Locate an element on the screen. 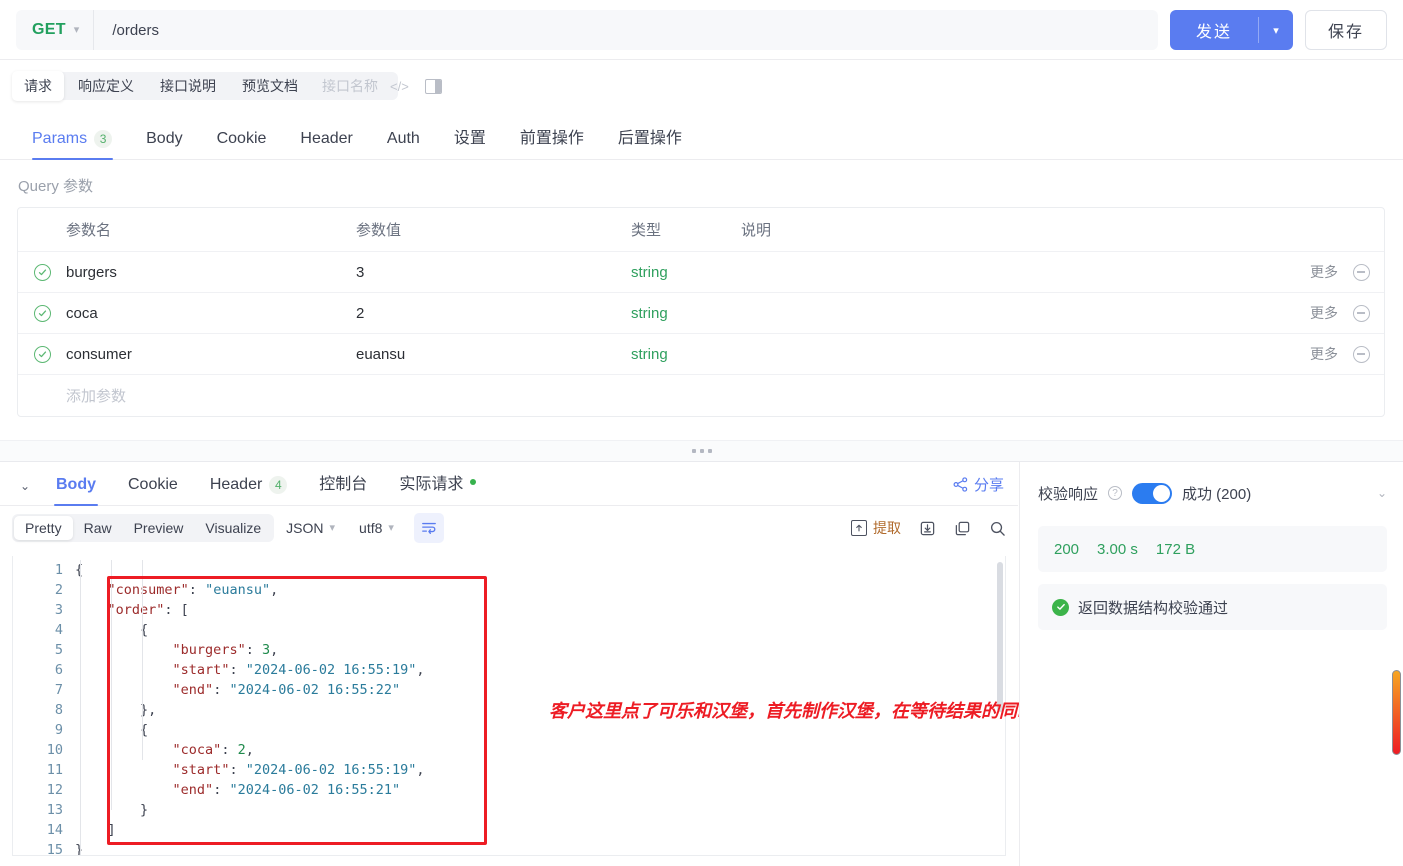 The height and width of the screenshot is (866, 1403). tab-post-operation: 后置操作 is located at coordinates (650, 141).